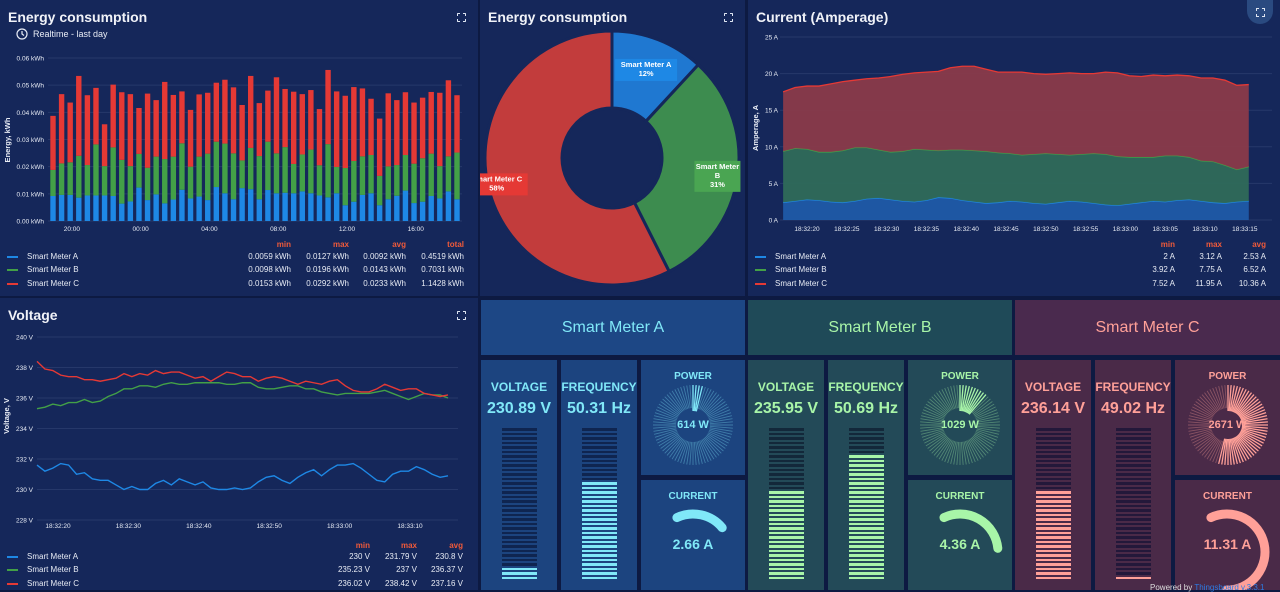  I want to click on legend-header-min: min, so click(283, 244).